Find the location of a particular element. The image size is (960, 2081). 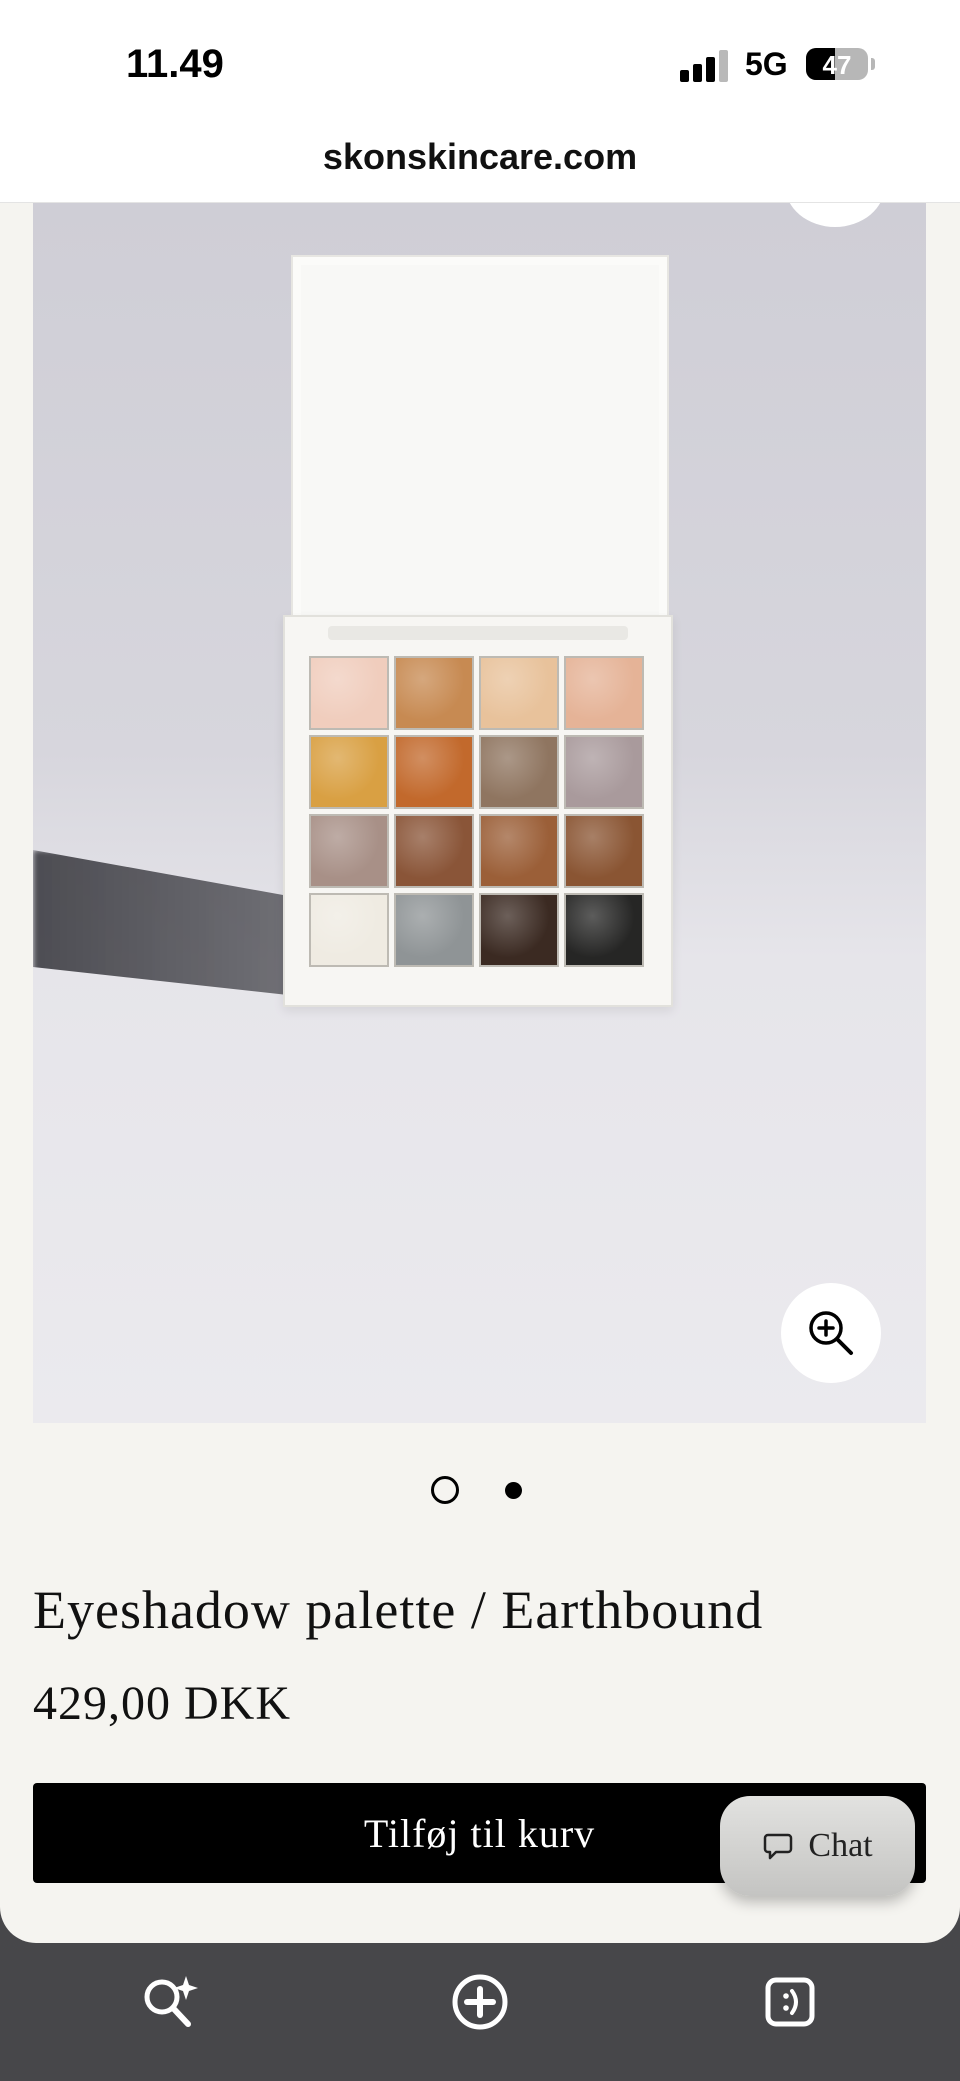

search-sparkle-button is located at coordinates (170, 2002).